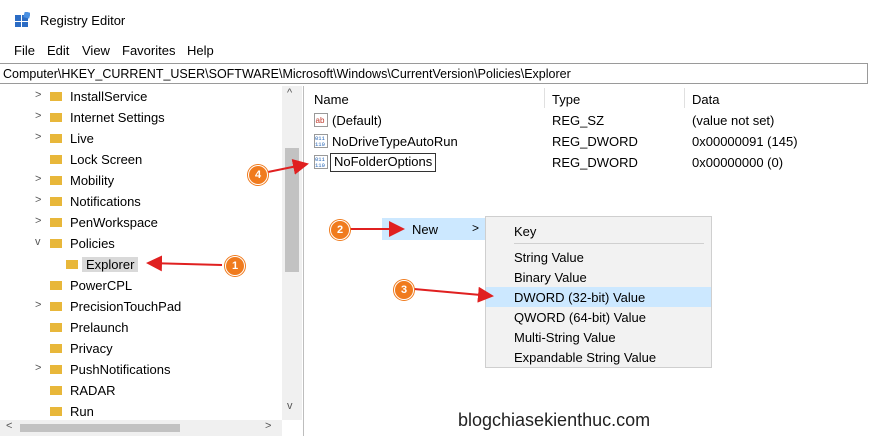 Image resolution: width=870 pixels, height=436 pixels. Describe the element at coordinates (549, 257) in the screenshot. I see `submenu-item-label: String Value` at that location.